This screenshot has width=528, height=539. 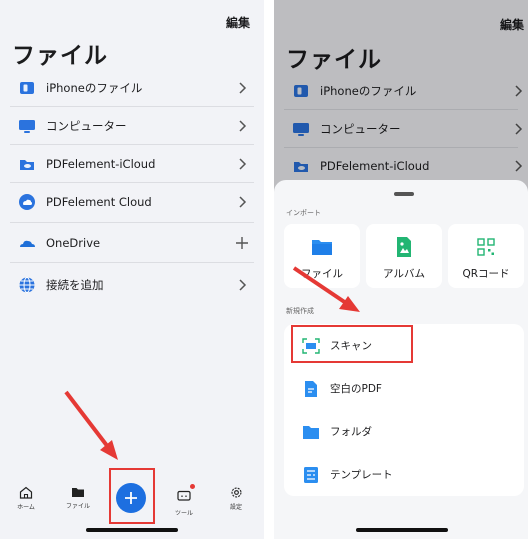 What do you see at coordinates (404, 388) in the screenshot?
I see `create-blank-pdf-button: 空白のPDF` at bounding box center [404, 388].